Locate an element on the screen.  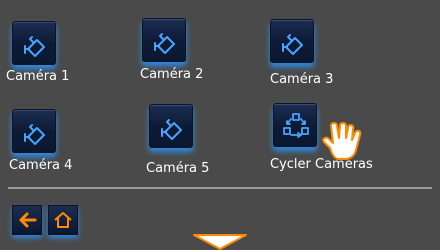
back-arrow-icon is located at coordinates (28, 220).